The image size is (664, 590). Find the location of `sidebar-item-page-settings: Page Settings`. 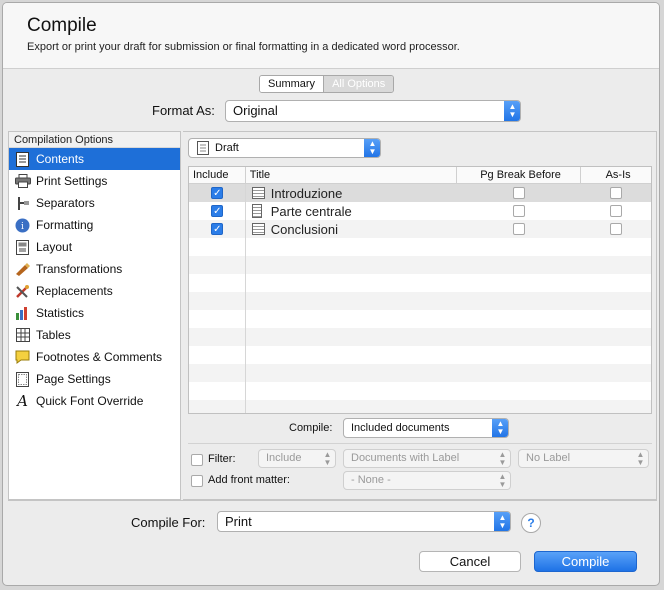

sidebar-item-page-settings: Page Settings is located at coordinates (94, 379).